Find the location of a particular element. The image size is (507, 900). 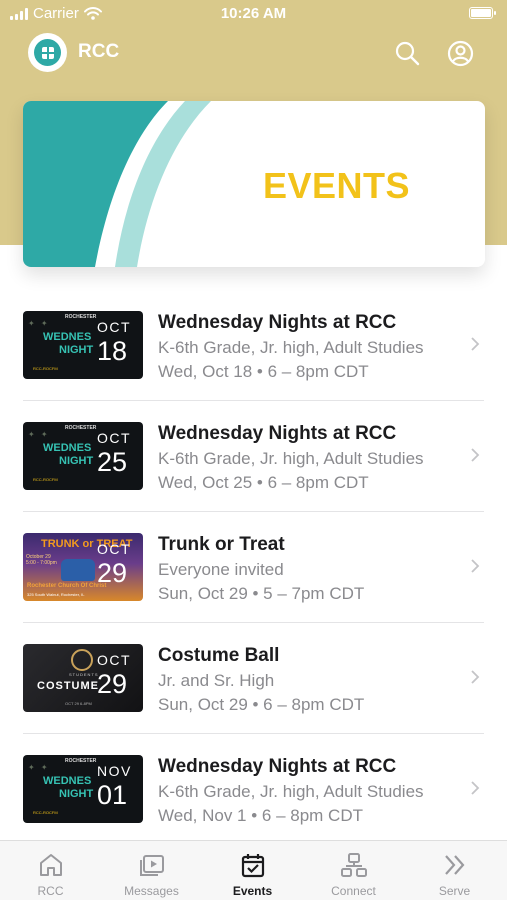

status-time: 10:26 AM is located at coordinates (253, 13).